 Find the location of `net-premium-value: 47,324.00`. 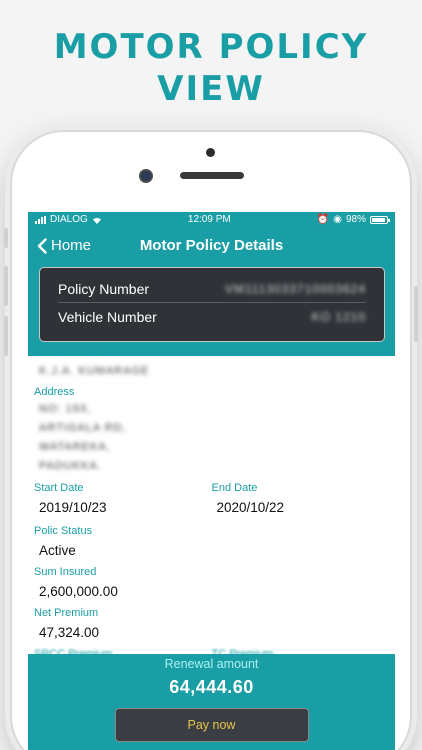

net-premium-value: 47,324.00 is located at coordinates (69, 632).